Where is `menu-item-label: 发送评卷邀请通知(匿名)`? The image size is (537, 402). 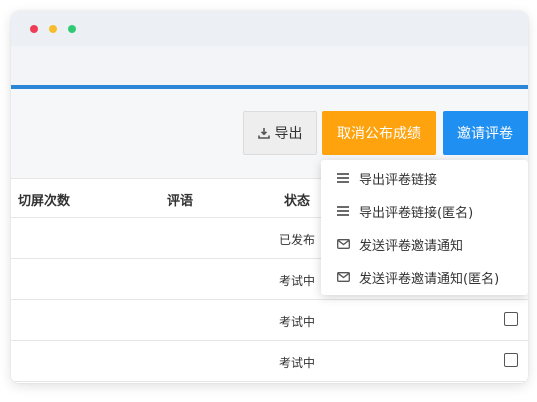 menu-item-label: 发送评卷邀请通知(匿名) is located at coordinates (429, 279).